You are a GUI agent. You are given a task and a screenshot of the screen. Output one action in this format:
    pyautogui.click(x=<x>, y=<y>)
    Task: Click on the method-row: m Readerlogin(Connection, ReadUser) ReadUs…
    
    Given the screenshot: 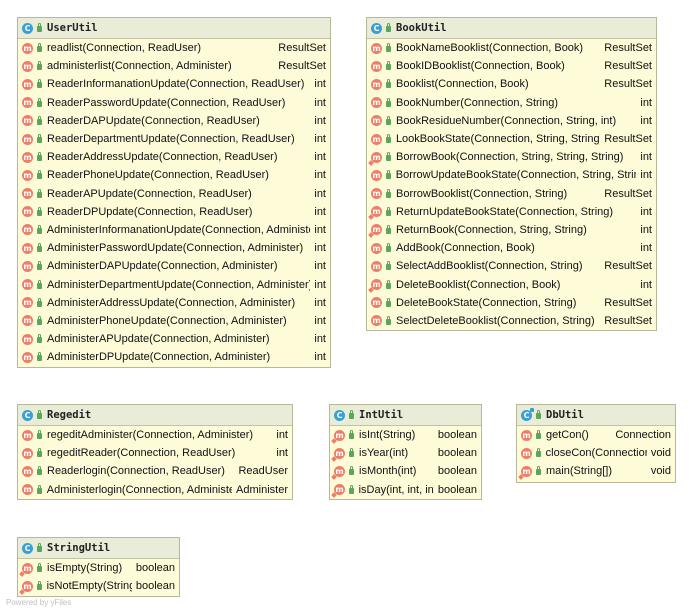 What is the action you would take?
    pyautogui.click(x=155, y=471)
    